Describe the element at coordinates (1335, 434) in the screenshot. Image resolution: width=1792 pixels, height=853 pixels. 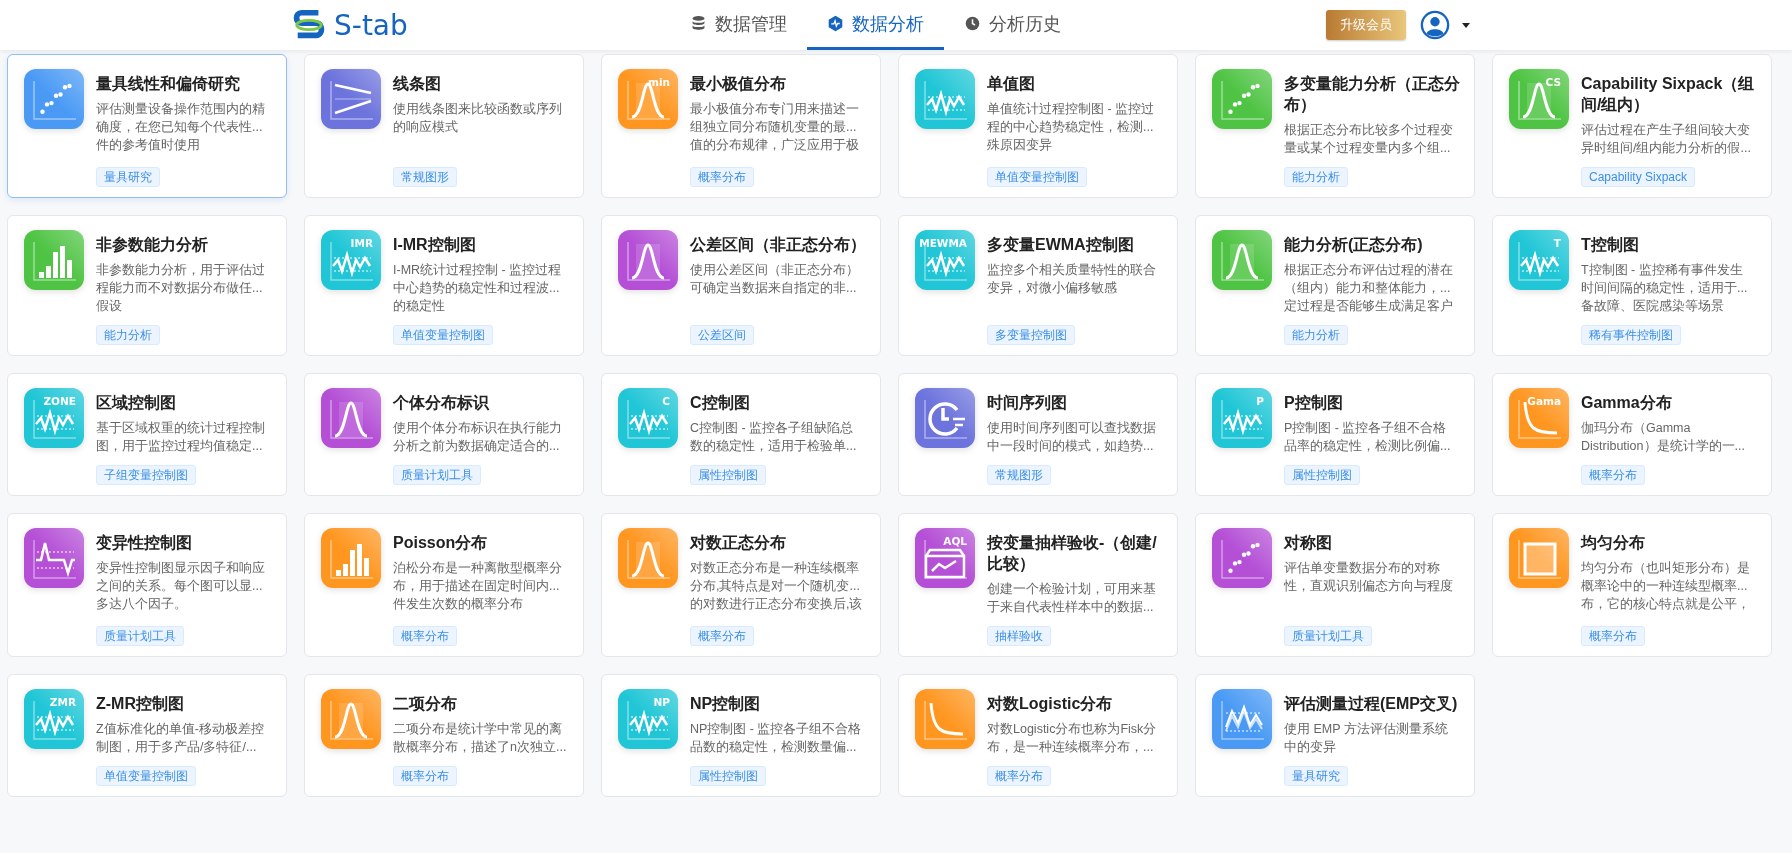
I see `analysis-card: P P控制图 P控制图 - 监控各子组不合格 品率的稳定性，检测比例偏... 属性控制图` at that location.